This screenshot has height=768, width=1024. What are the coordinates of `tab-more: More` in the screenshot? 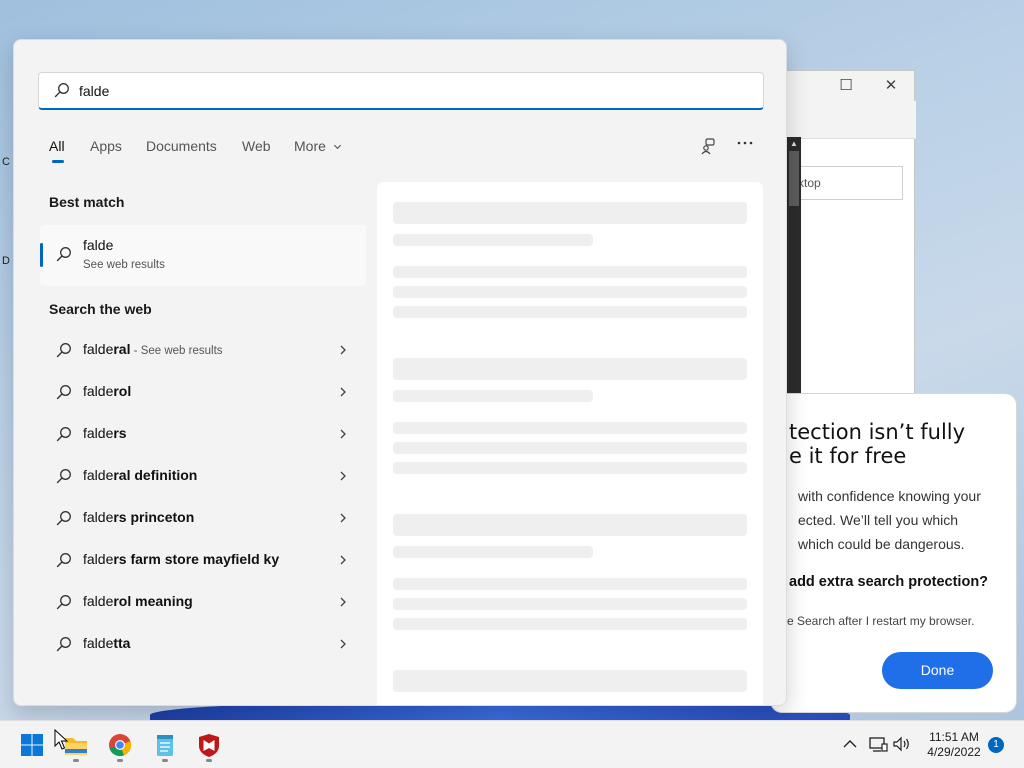 It's located at (318, 146).